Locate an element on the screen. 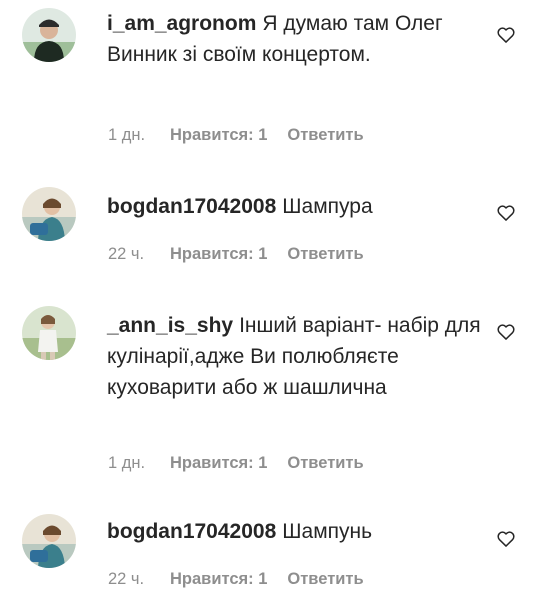 The image size is (551, 600). comment-body: Шампура is located at coordinates (327, 206).